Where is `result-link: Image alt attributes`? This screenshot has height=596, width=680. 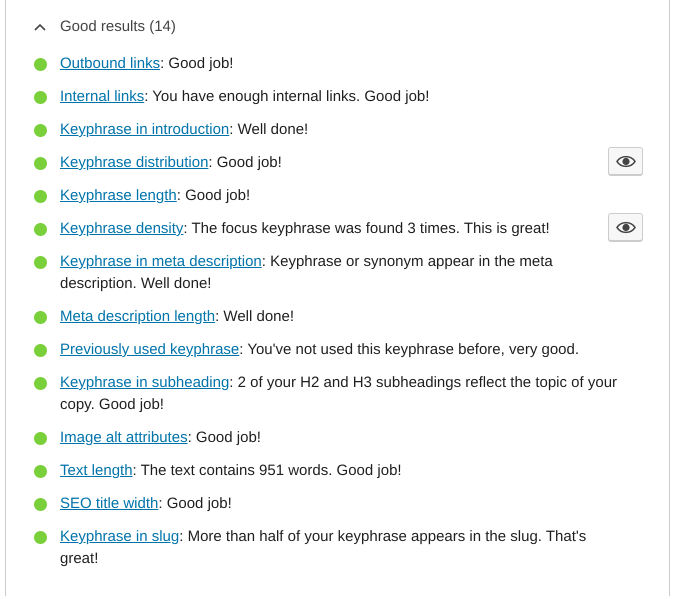 result-link: Image alt attributes is located at coordinates (124, 437).